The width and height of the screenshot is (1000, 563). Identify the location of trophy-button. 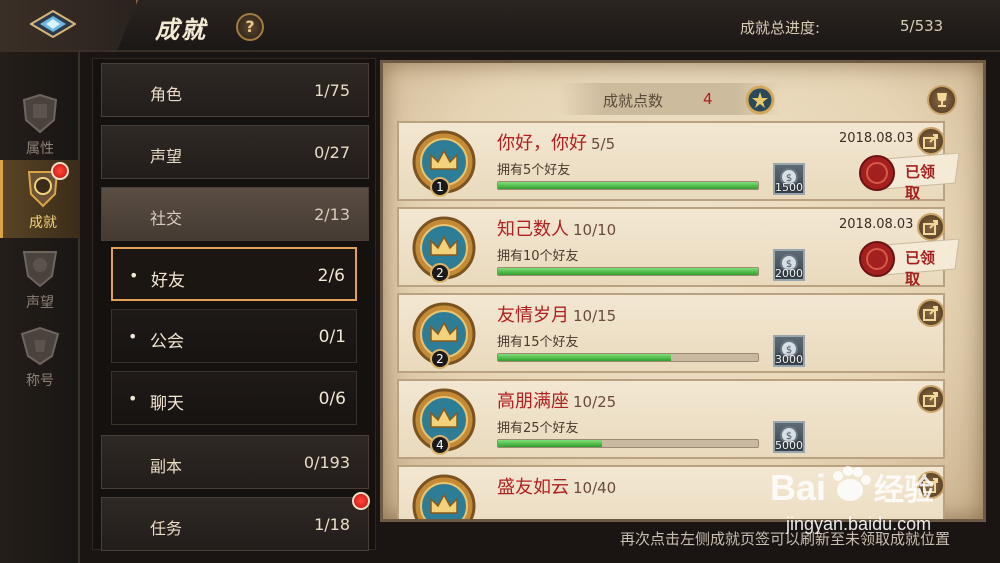
(942, 100).